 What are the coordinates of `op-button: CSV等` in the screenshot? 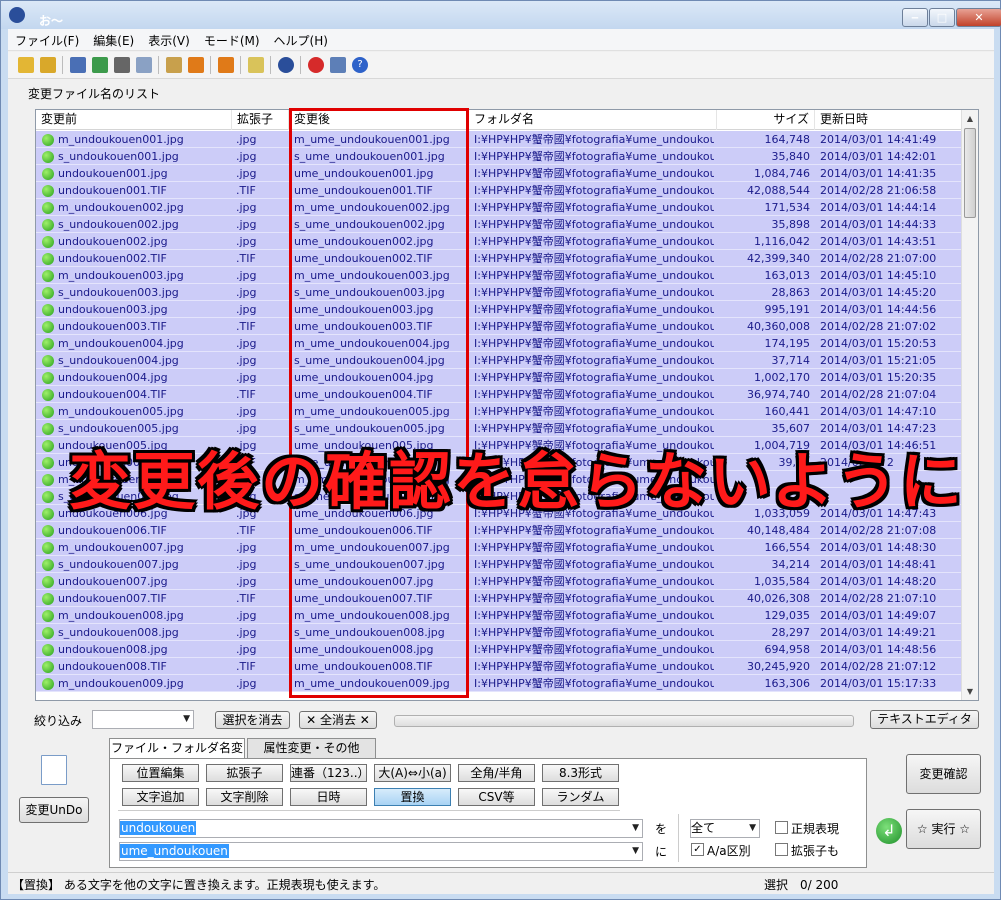 It's located at (496, 797).